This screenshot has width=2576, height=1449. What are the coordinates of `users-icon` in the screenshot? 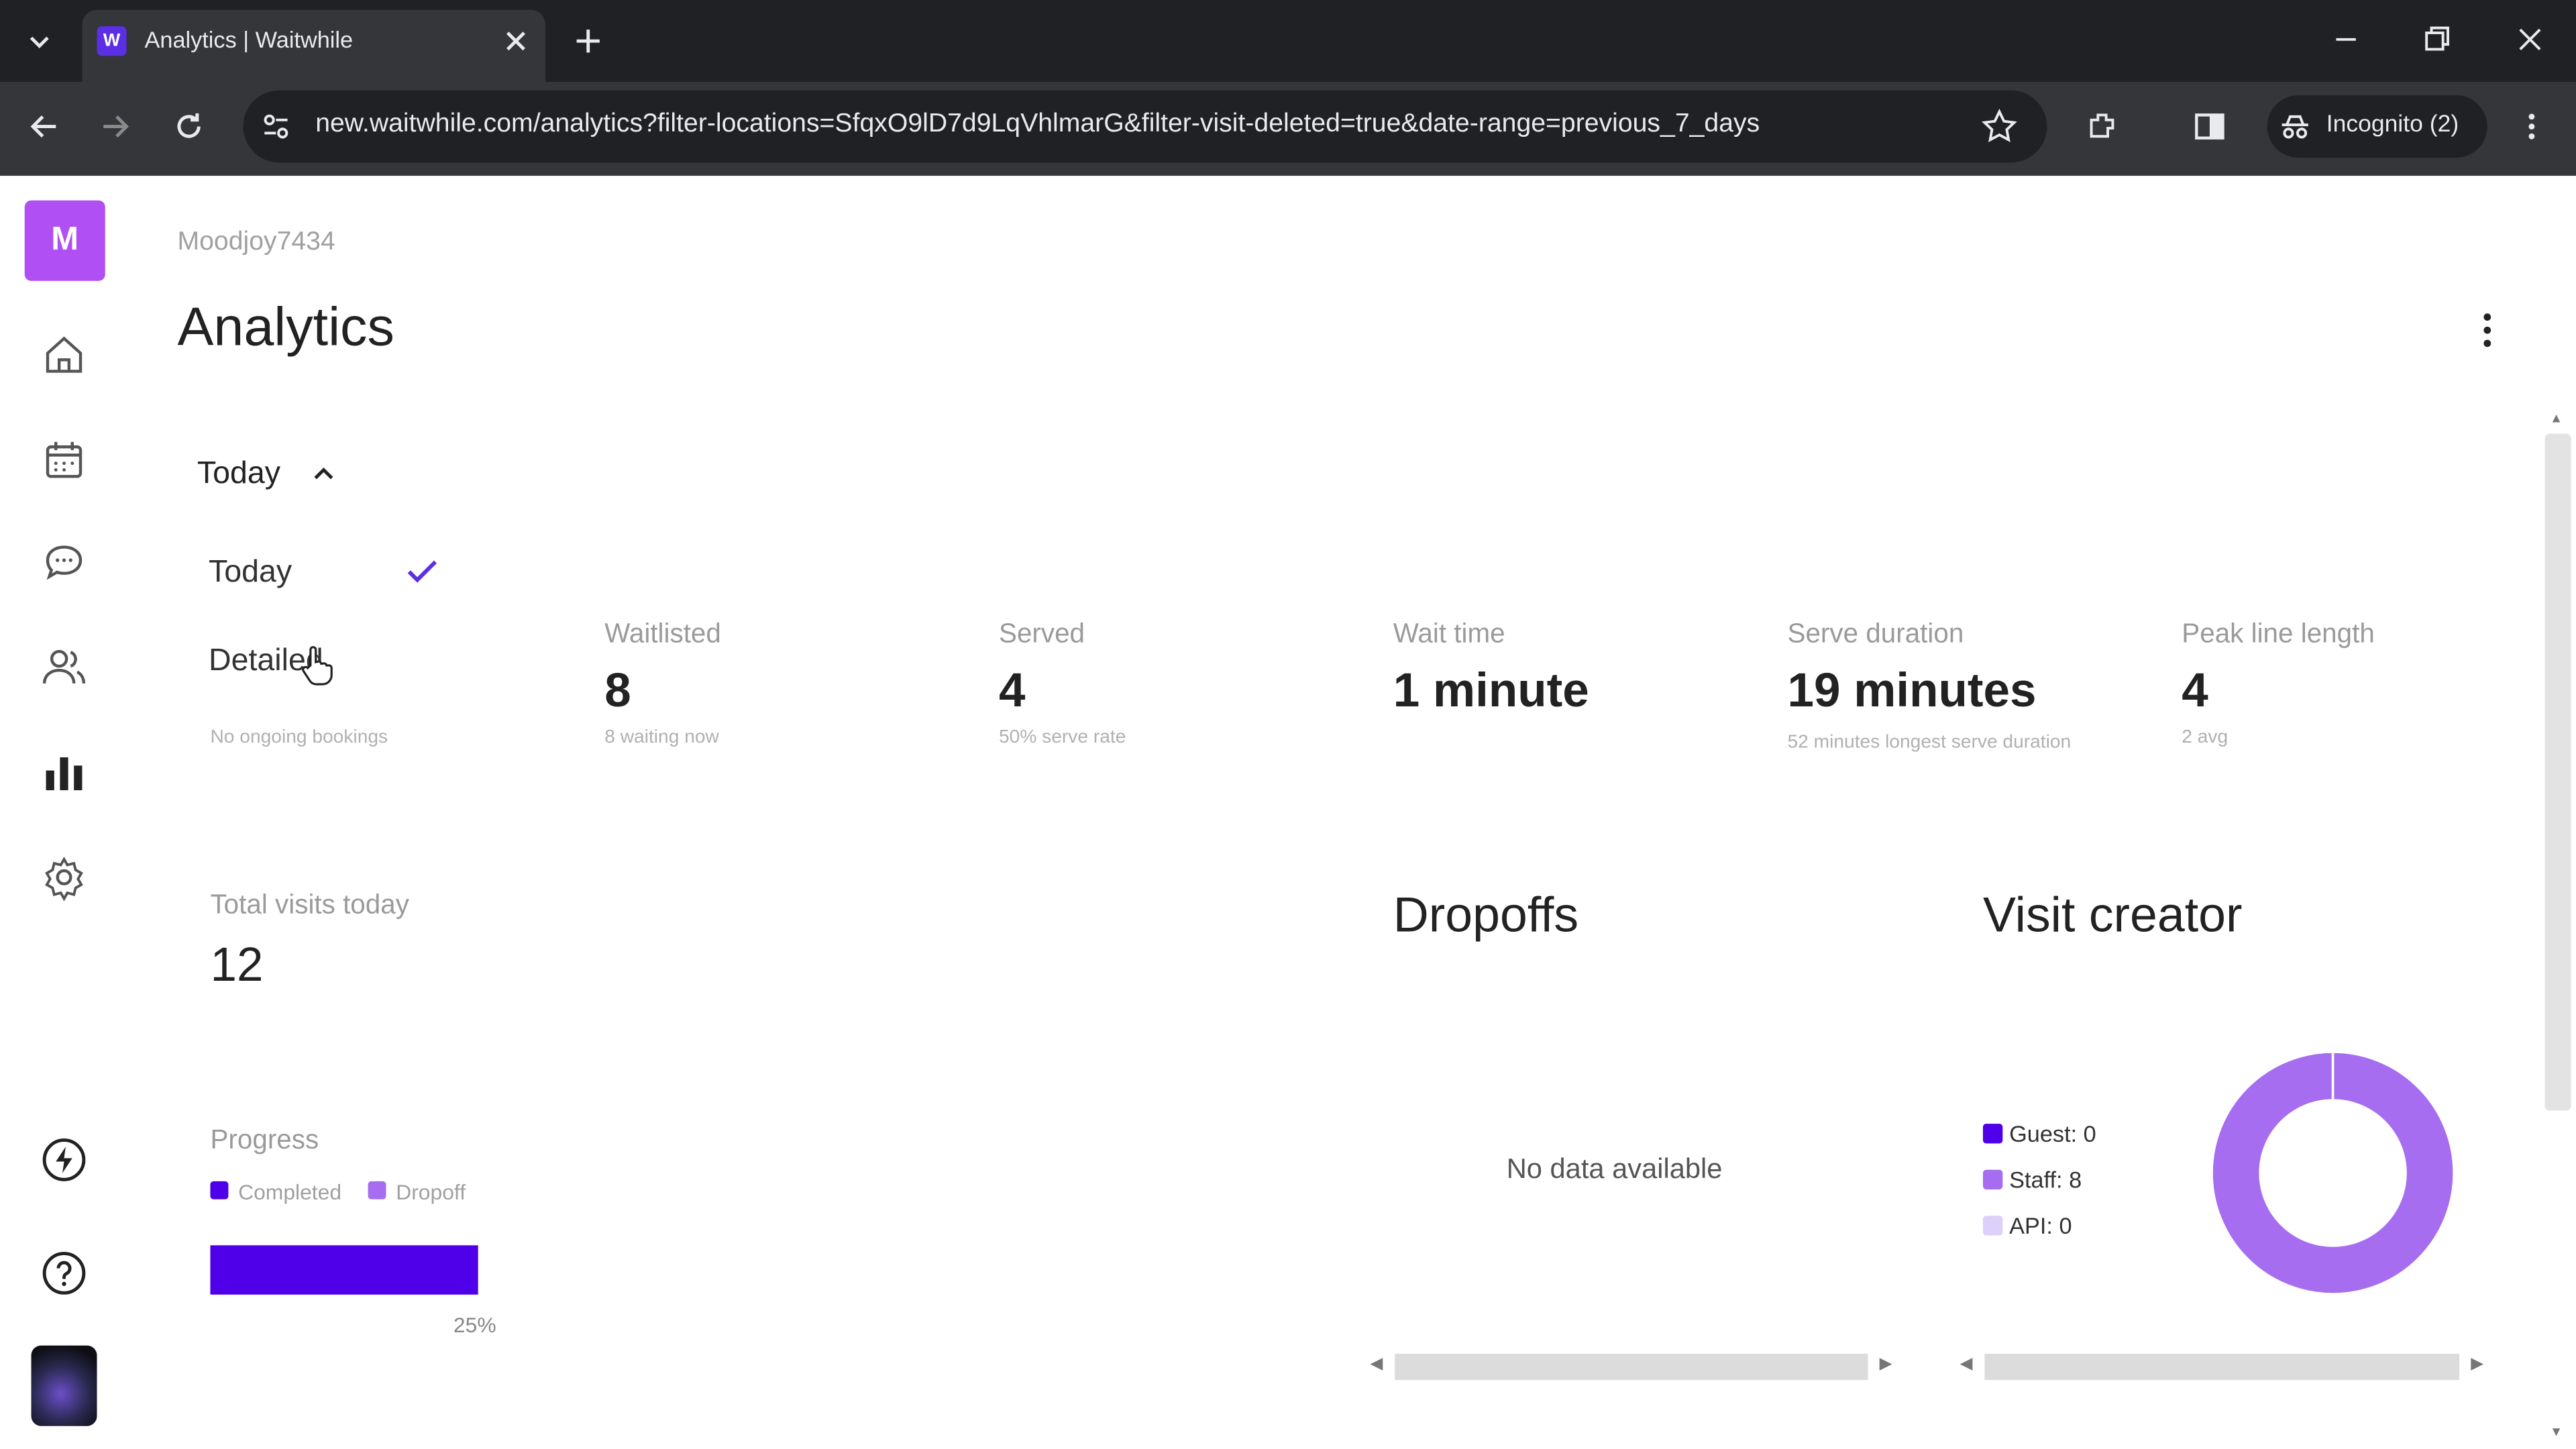 It's located at (64, 667).